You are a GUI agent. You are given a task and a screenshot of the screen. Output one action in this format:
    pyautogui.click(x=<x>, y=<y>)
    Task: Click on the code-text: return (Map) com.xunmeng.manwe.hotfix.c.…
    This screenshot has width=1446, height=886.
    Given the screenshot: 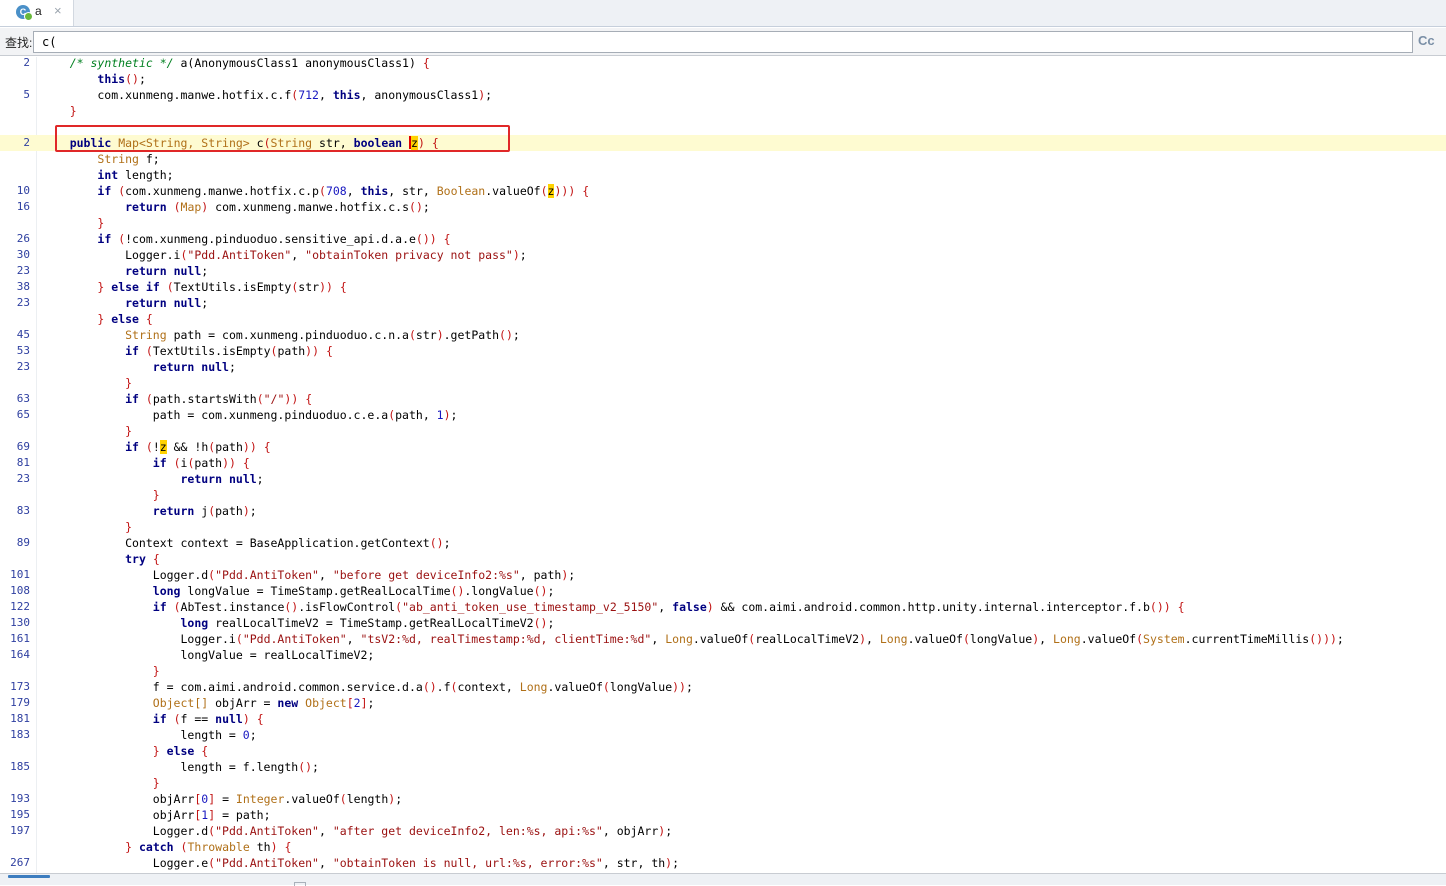 What is the action you would take?
    pyautogui.click(x=236, y=207)
    